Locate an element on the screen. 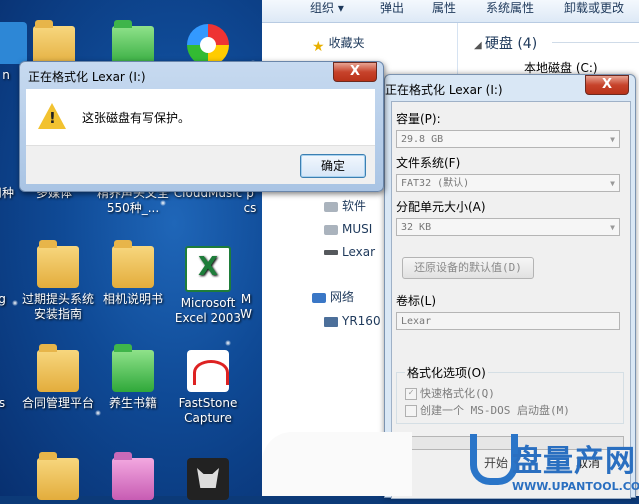 Image resolution: width=639 pixels, height=504 pixels. checkbox-icon is located at coordinates (411, 411).